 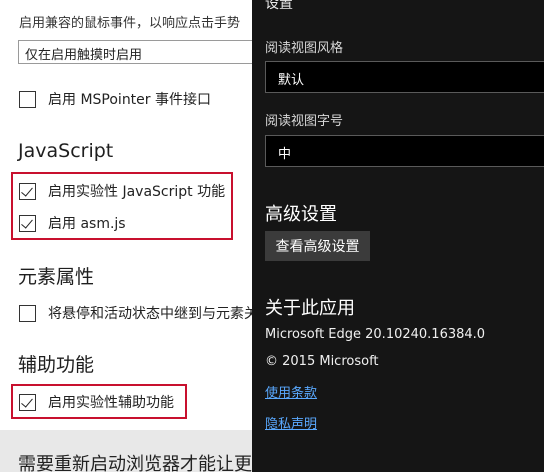 I want to click on mspointer-label: 启用 MSPointer 事件接口, so click(x=129, y=100).